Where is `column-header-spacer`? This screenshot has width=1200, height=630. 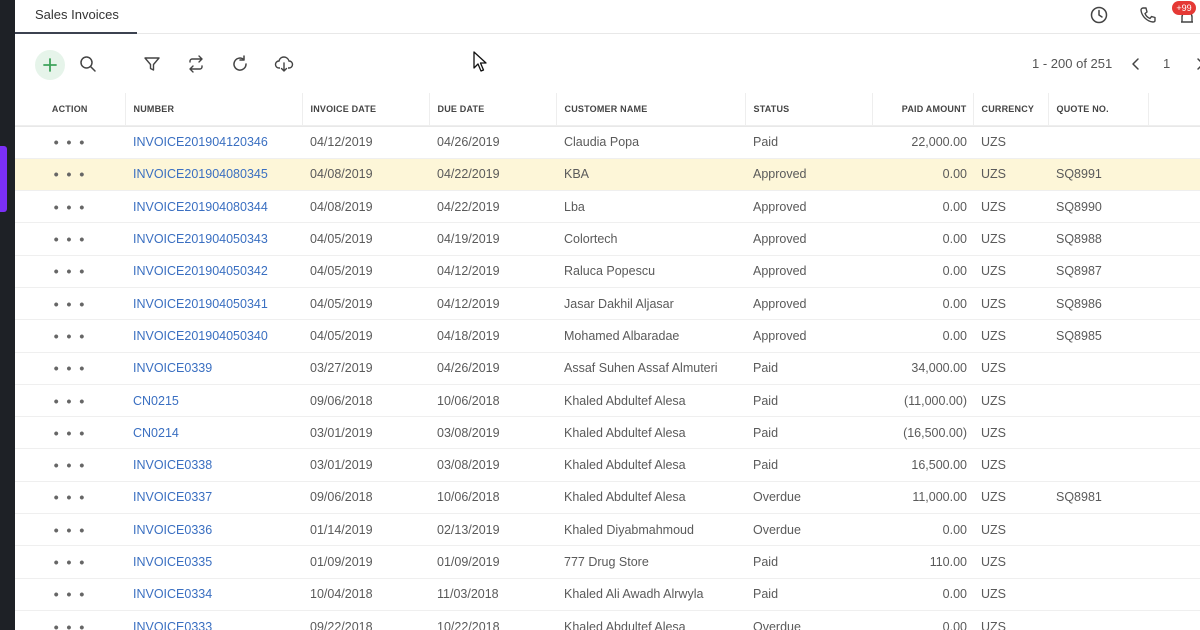
column-header-spacer is located at coordinates (1174, 110).